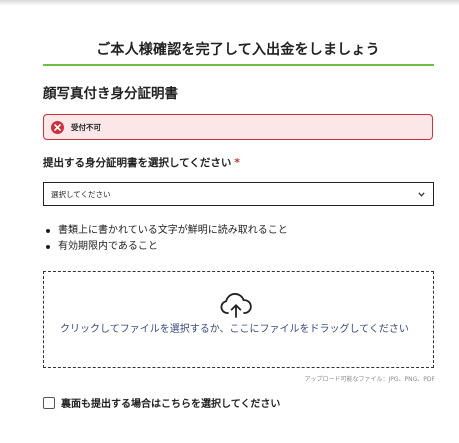 Image resolution: width=459 pixels, height=443 pixels. I want to click on document-type-select: 選択してください, so click(238, 194).